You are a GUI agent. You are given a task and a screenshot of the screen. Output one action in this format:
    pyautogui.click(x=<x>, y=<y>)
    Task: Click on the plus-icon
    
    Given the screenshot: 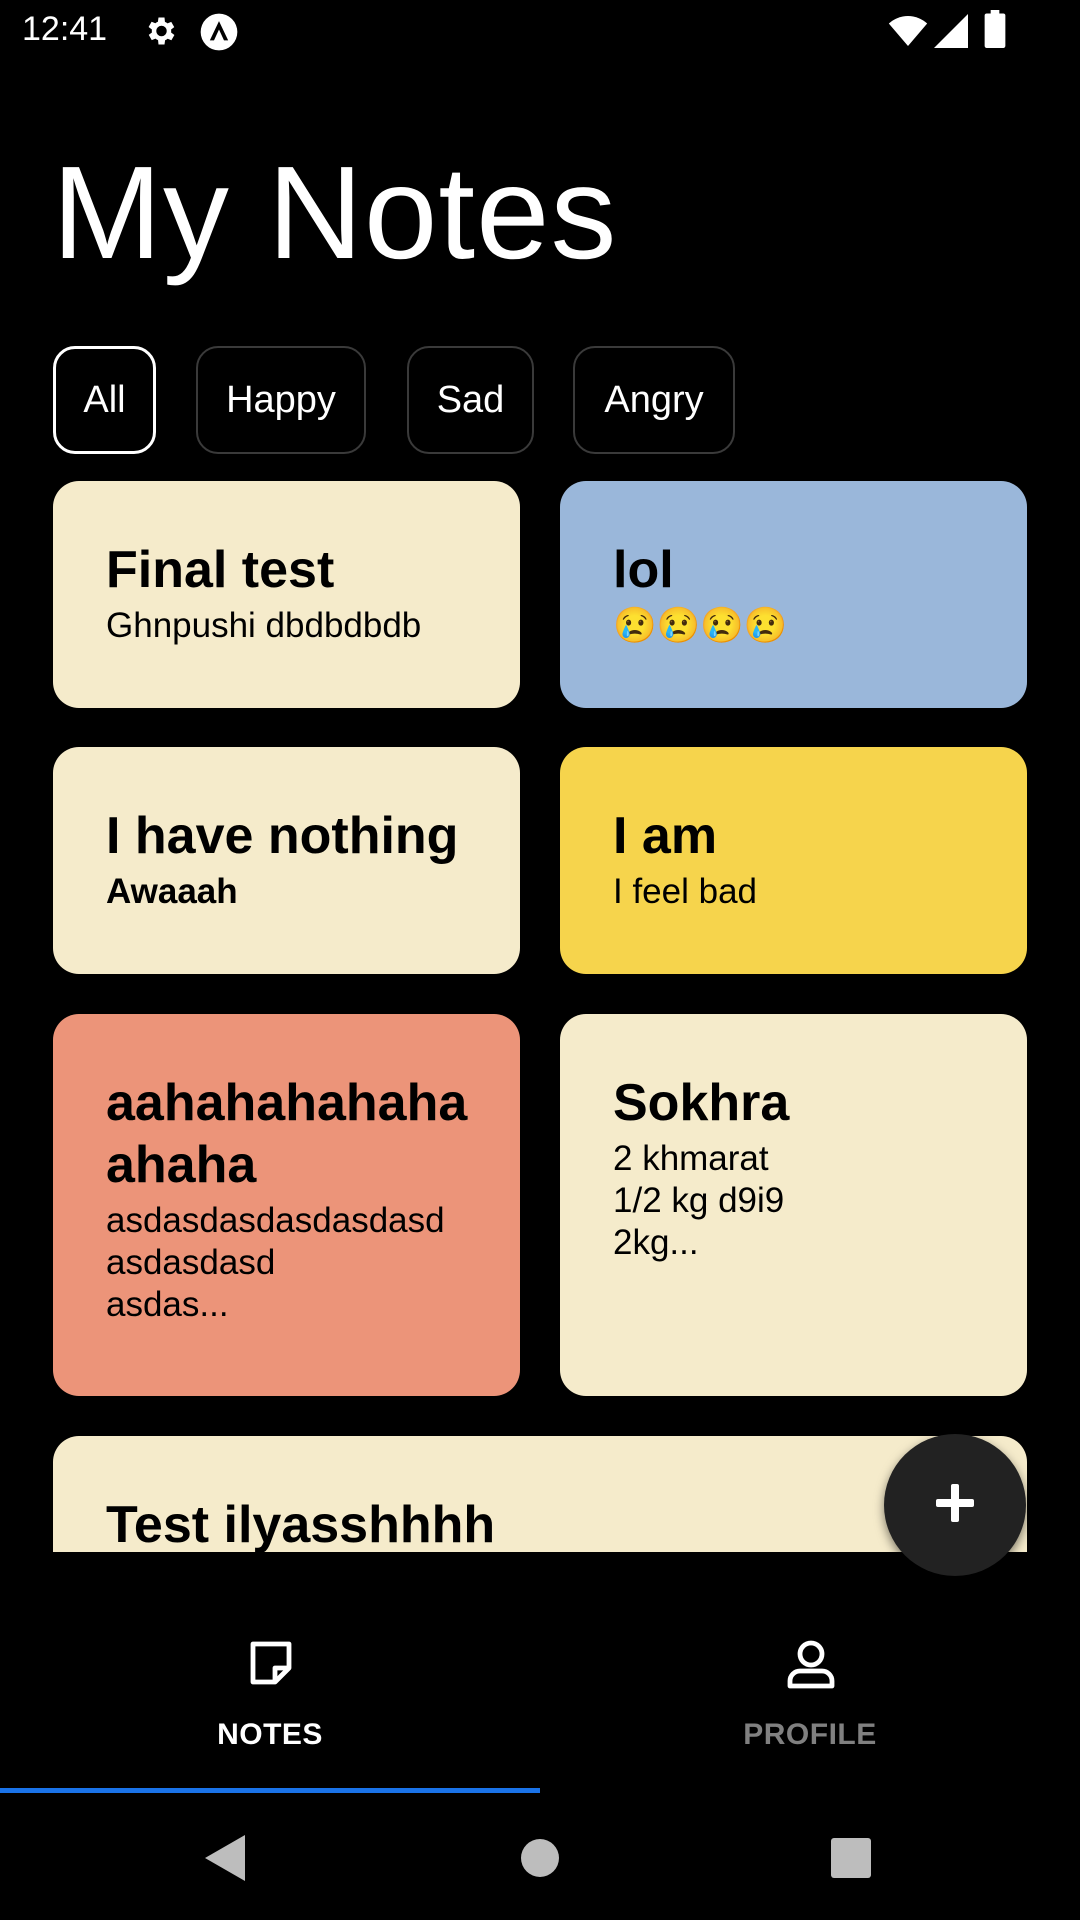 What is the action you would take?
    pyautogui.click(x=955, y=1505)
    